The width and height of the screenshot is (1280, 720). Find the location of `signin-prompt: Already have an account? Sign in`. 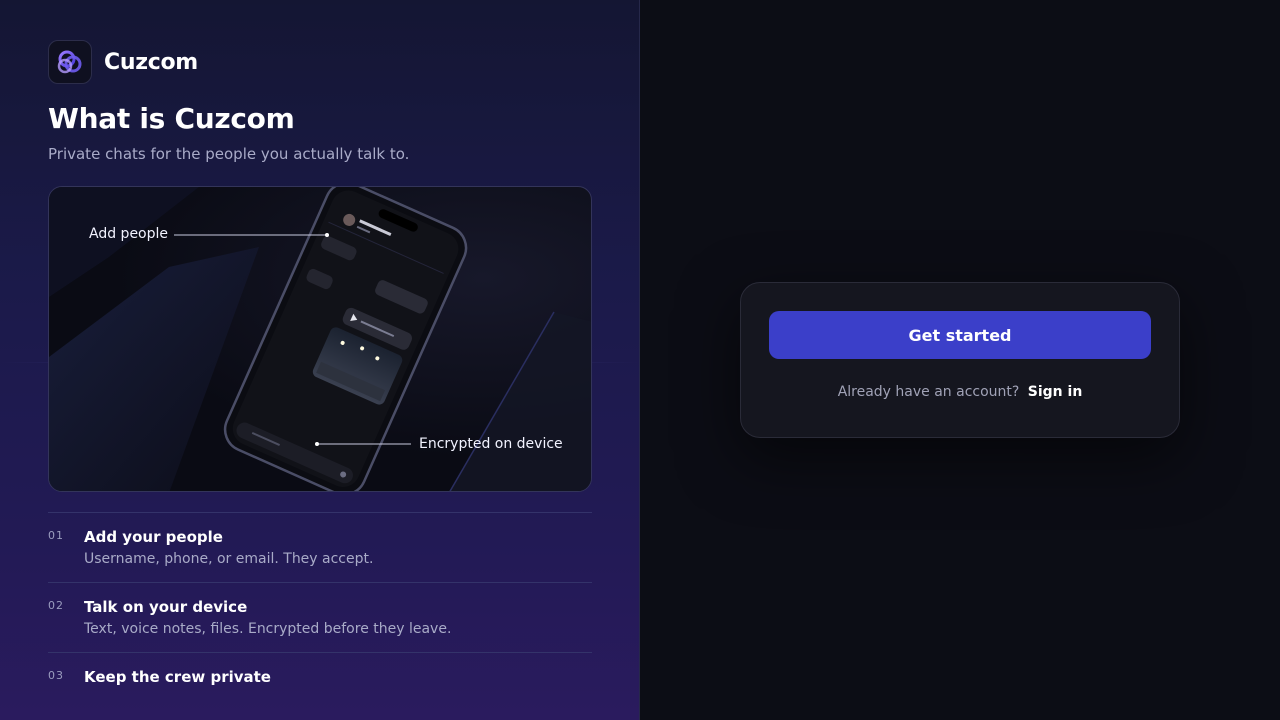

signin-prompt: Already have an account? Sign in is located at coordinates (960, 392).